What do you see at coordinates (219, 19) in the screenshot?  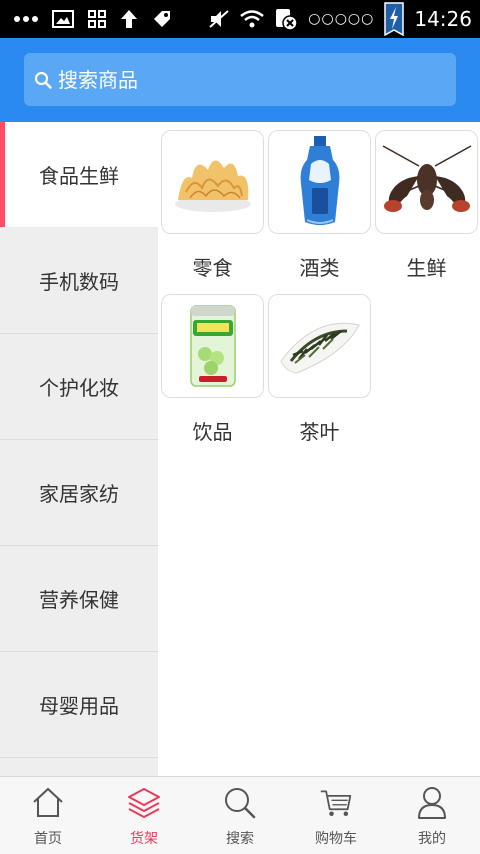 I see `mute-icon` at bounding box center [219, 19].